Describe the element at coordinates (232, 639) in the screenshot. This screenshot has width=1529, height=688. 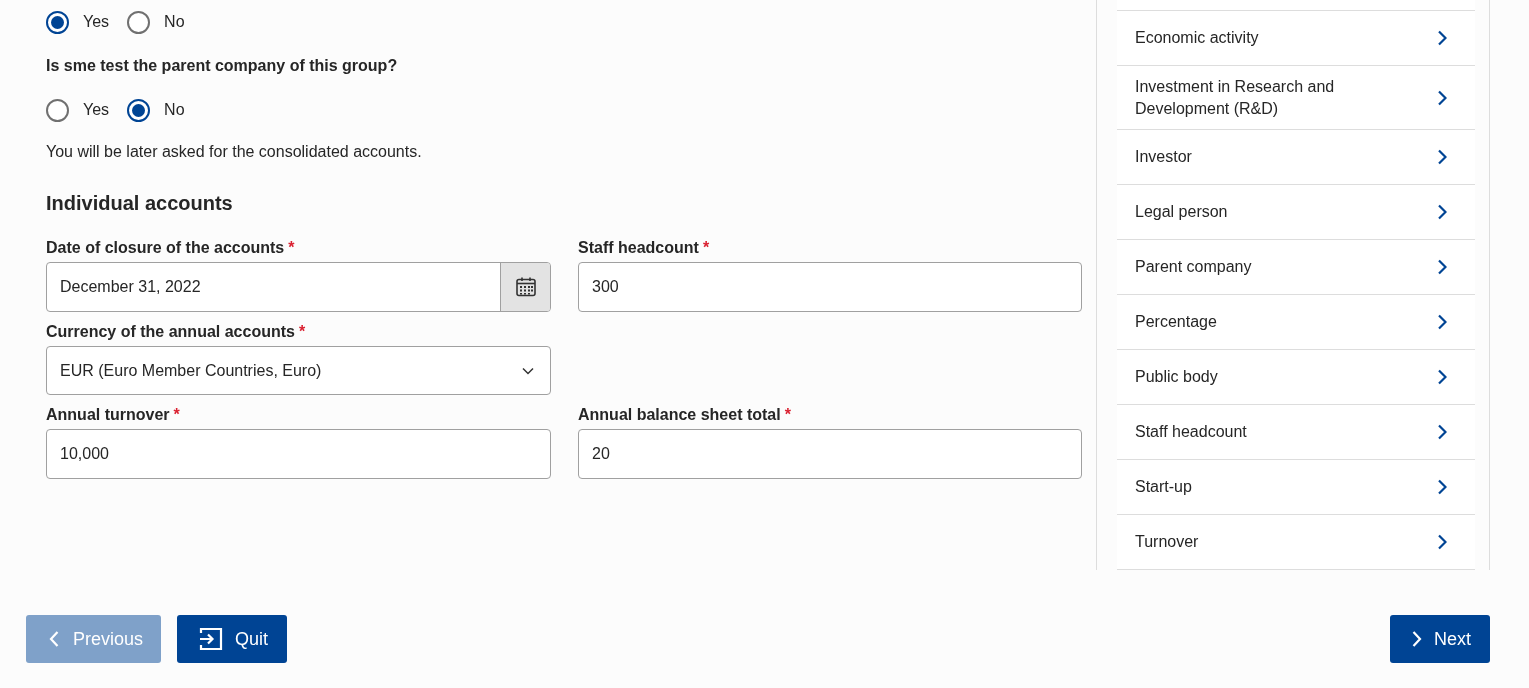
I see `quit-button: Quit` at that location.